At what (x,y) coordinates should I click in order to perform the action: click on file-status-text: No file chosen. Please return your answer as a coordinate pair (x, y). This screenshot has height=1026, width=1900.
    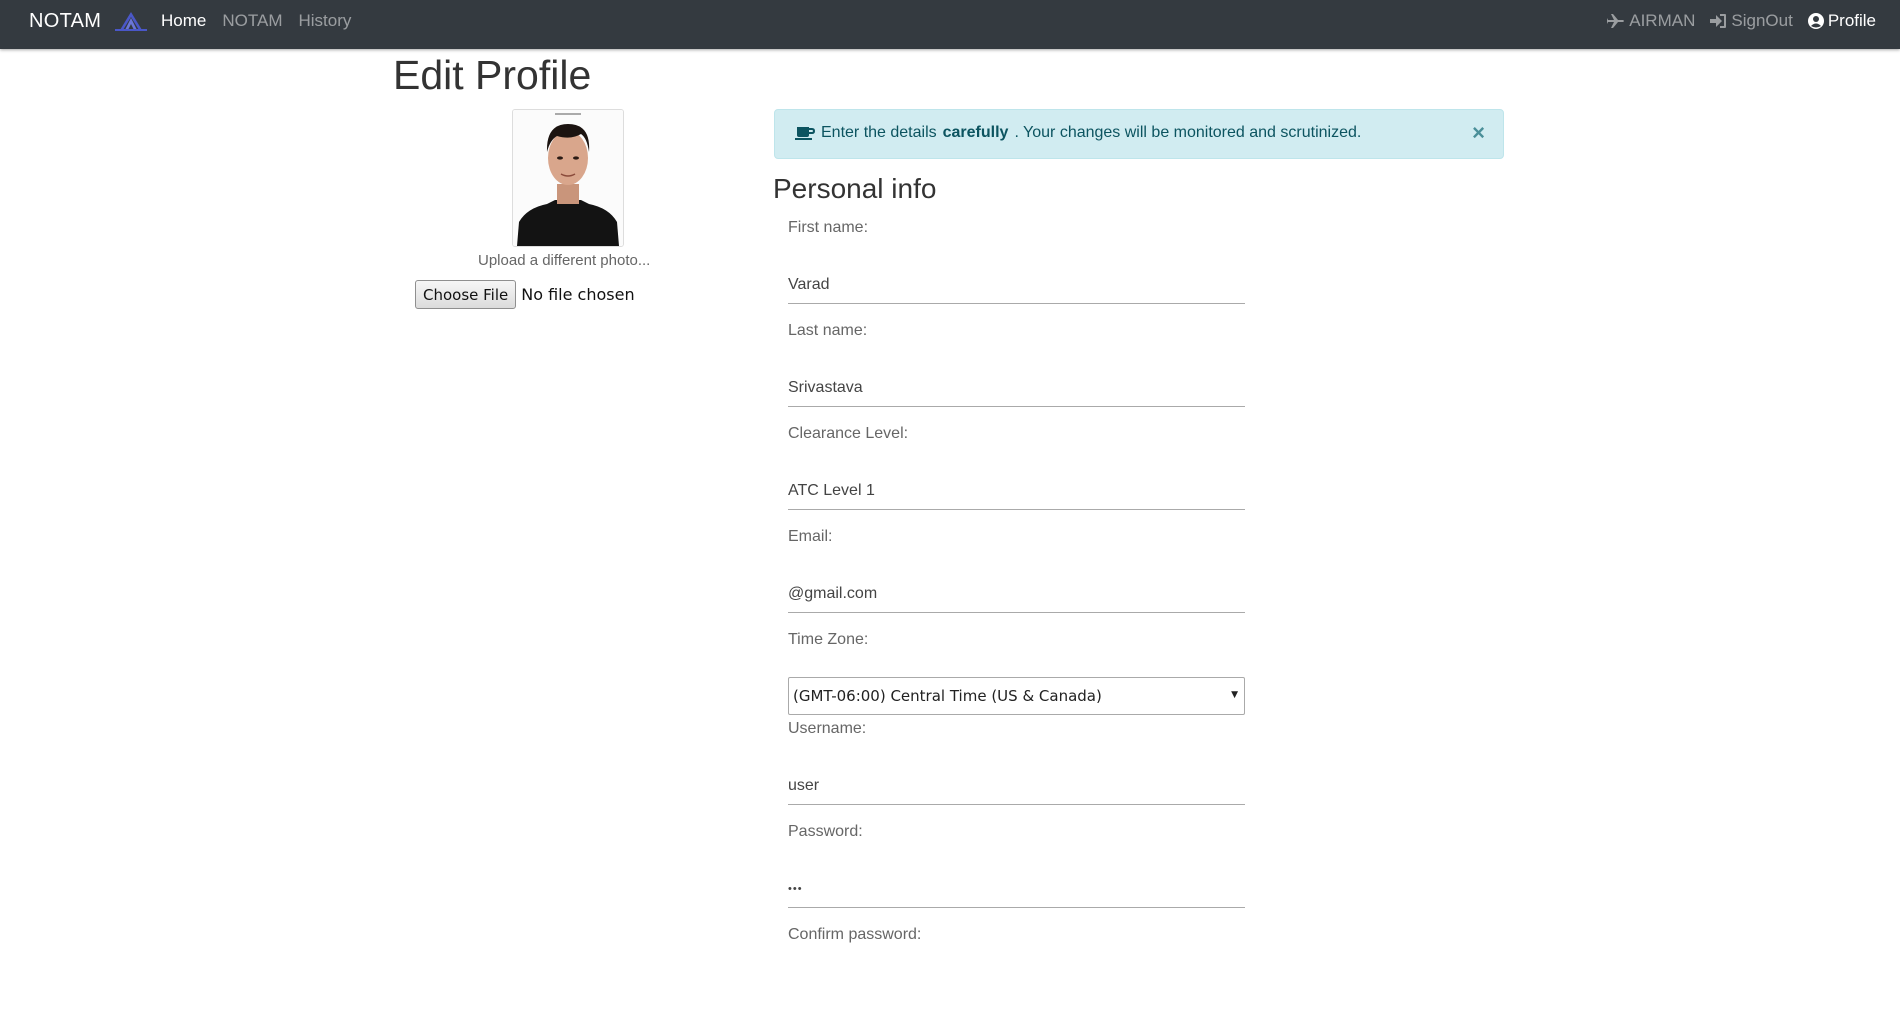
    Looking at the image, I should click on (578, 294).